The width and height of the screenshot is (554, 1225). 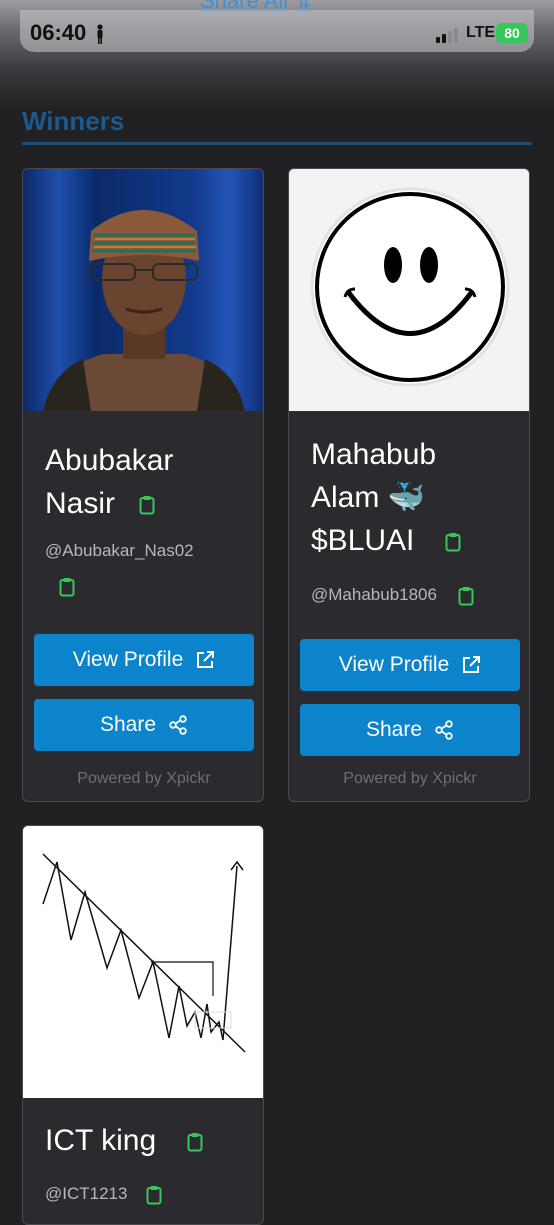 I want to click on section-title: Winners, so click(x=73, y=121).